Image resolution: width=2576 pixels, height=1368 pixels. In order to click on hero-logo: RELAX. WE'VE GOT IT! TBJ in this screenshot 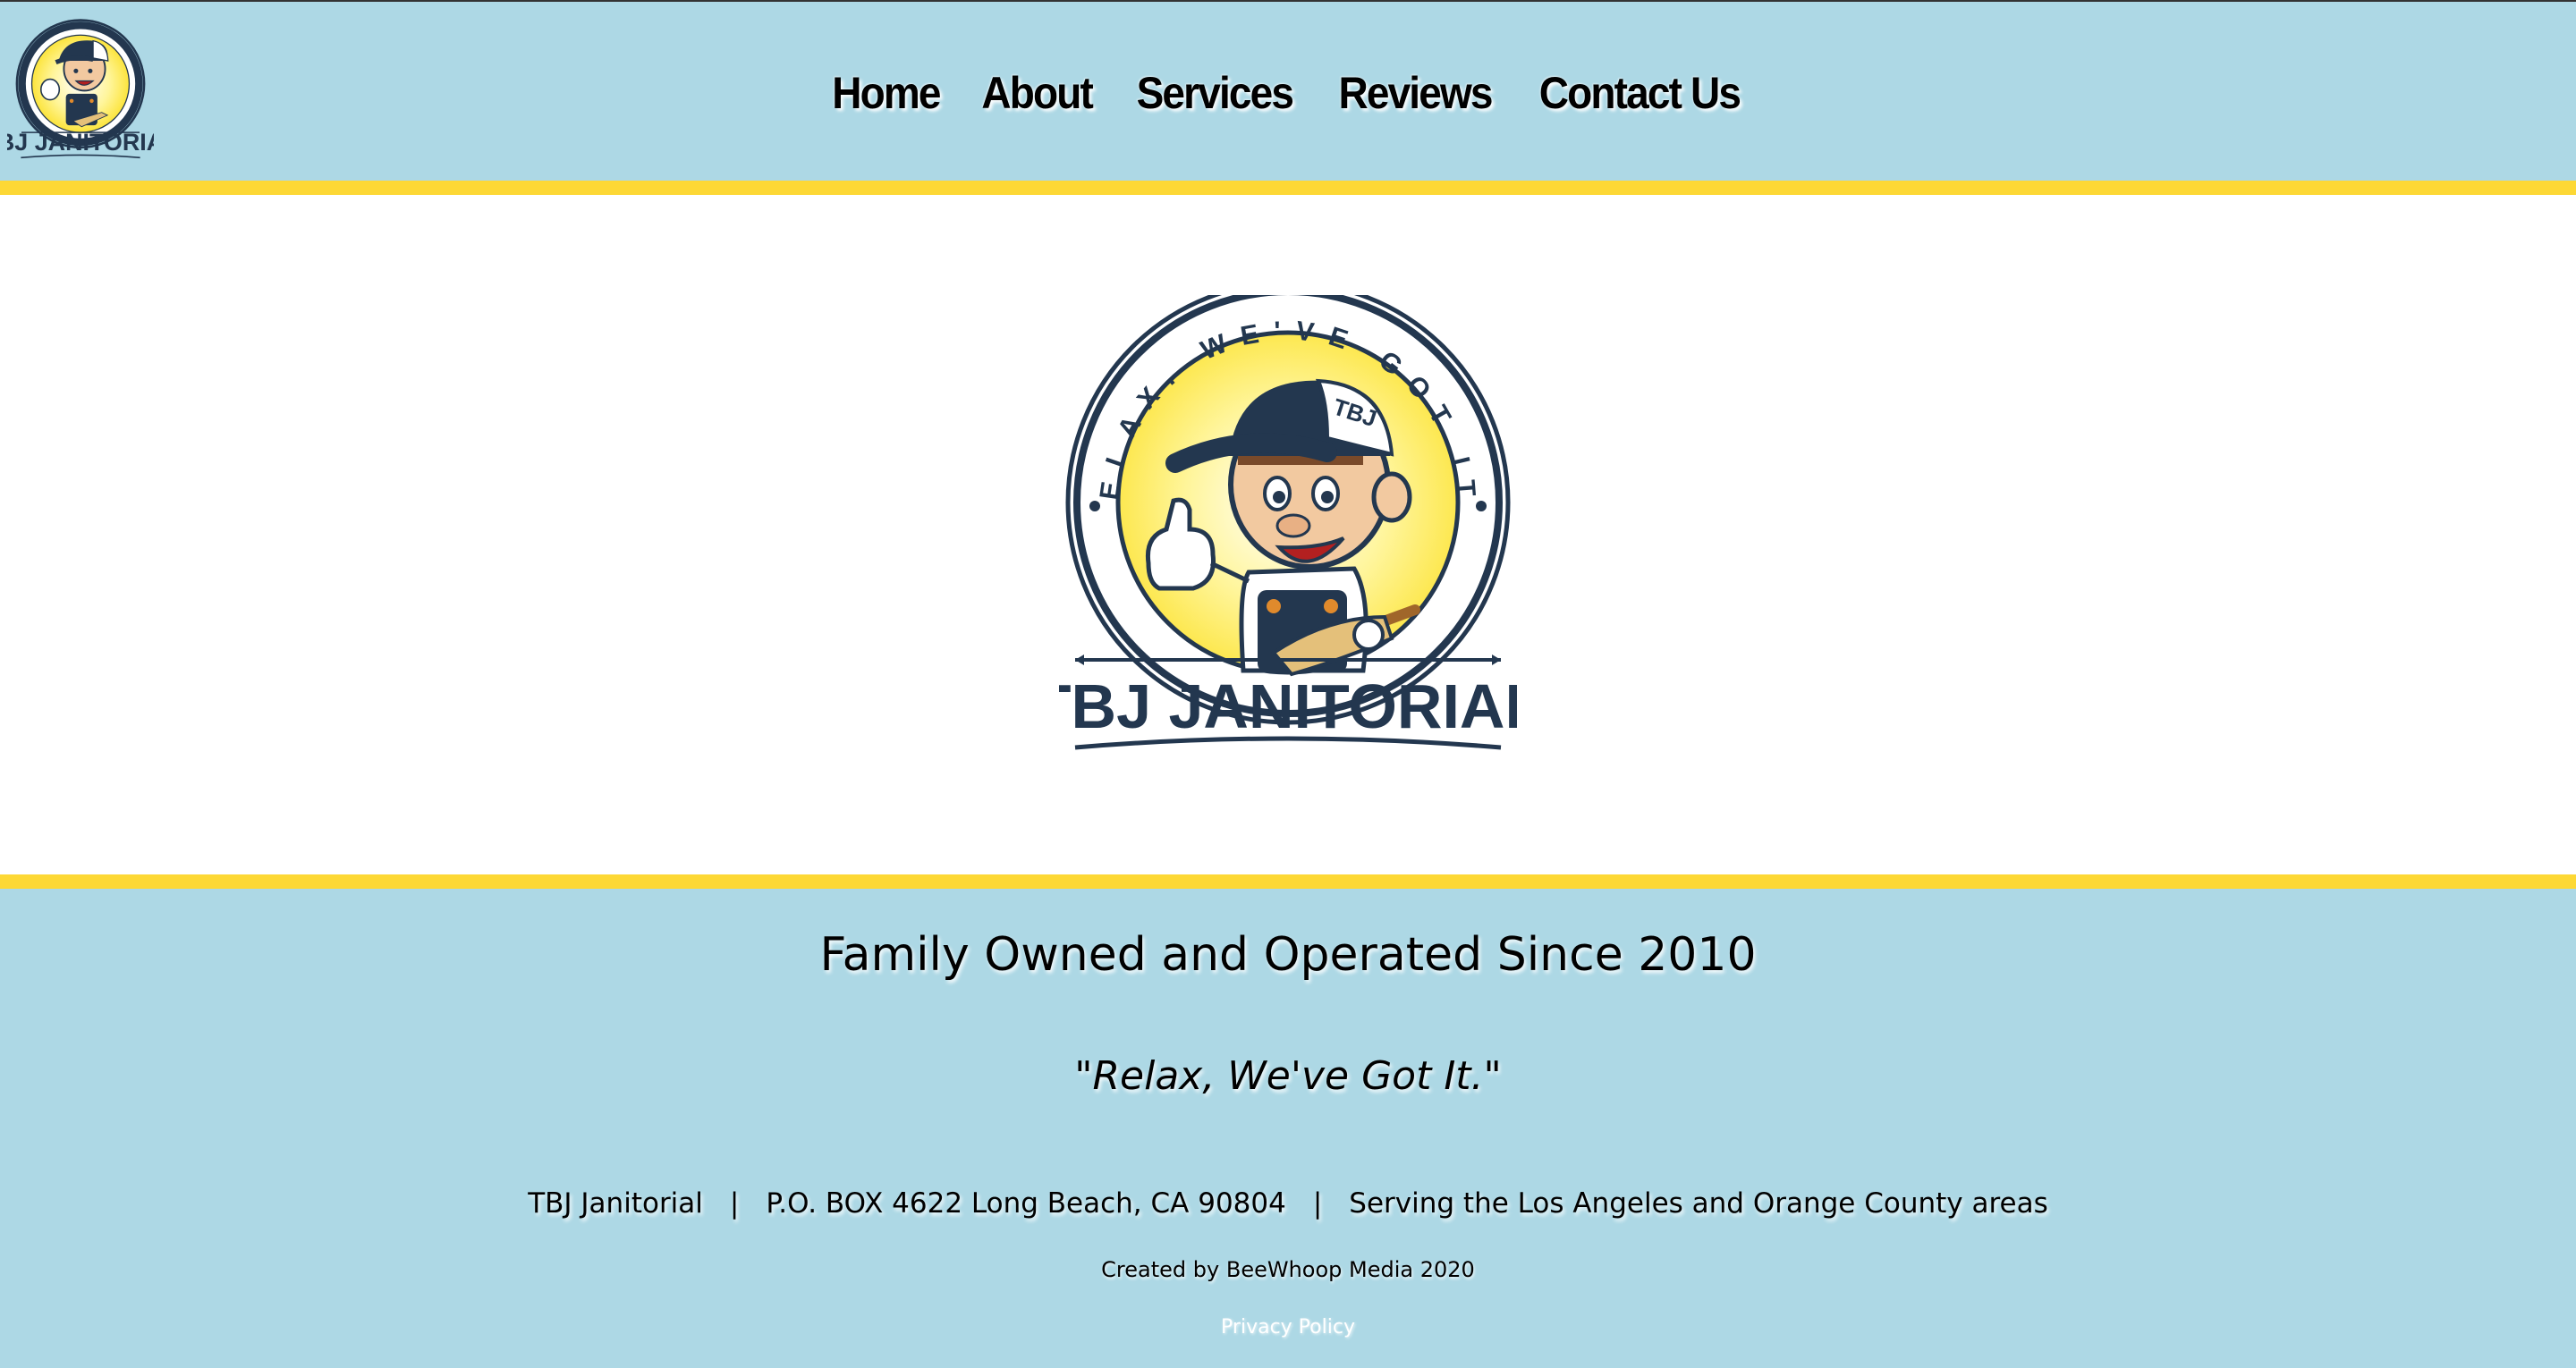, I will do `click(1288, 513)`.